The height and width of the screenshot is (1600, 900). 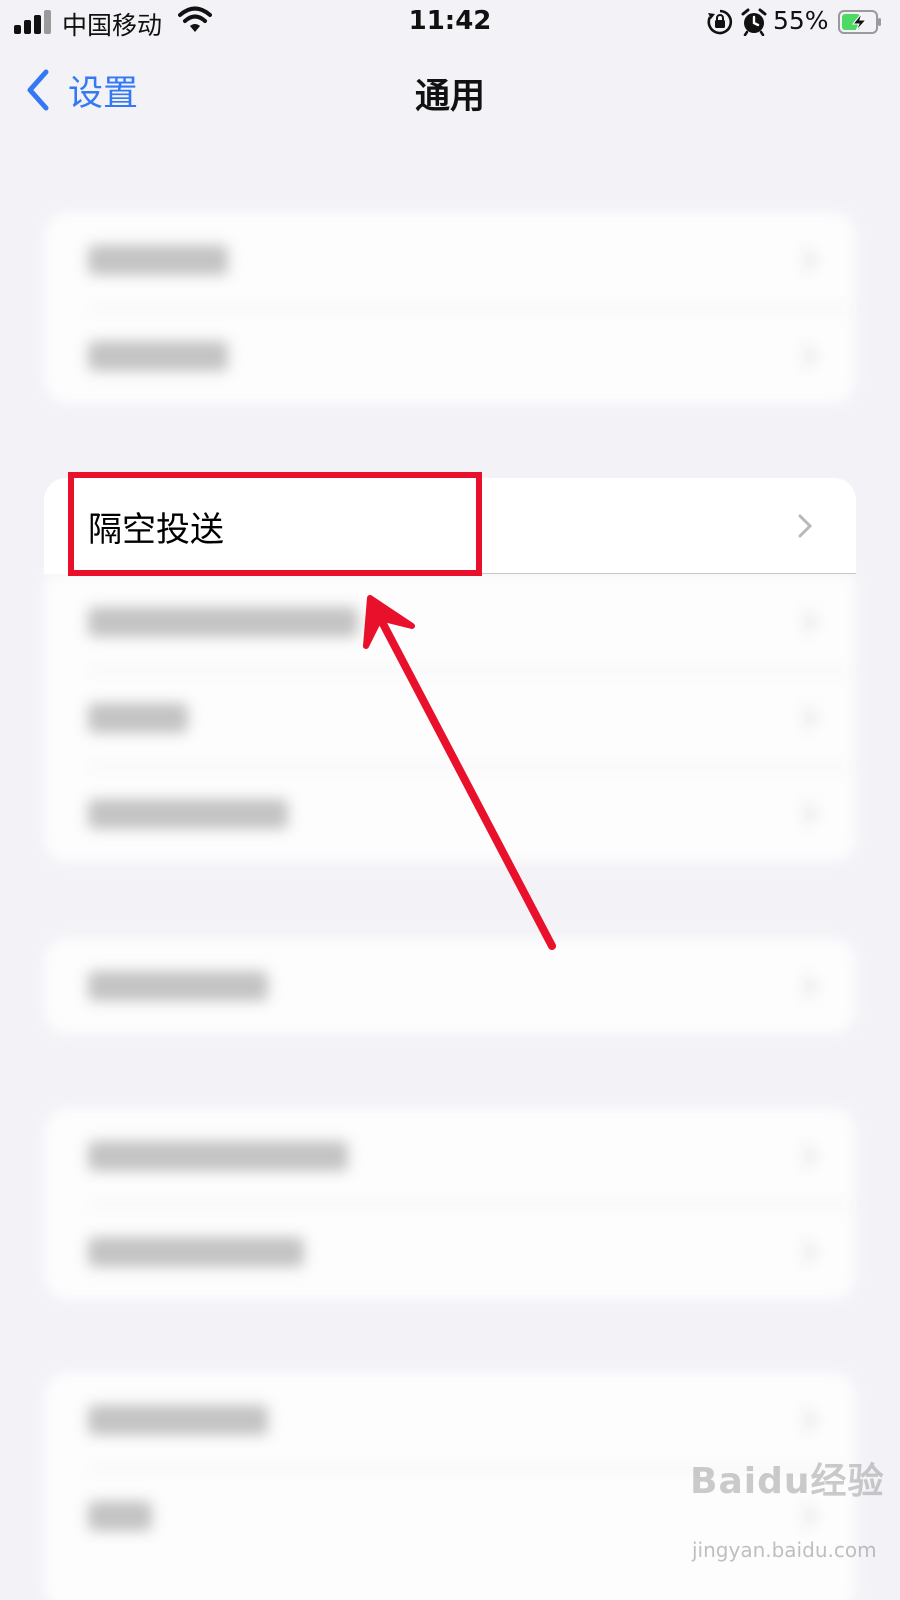 What do you see at coordinates (449, 97) in the screenshot?
I see `page-title: 通用` at bounding box center [449, 97].